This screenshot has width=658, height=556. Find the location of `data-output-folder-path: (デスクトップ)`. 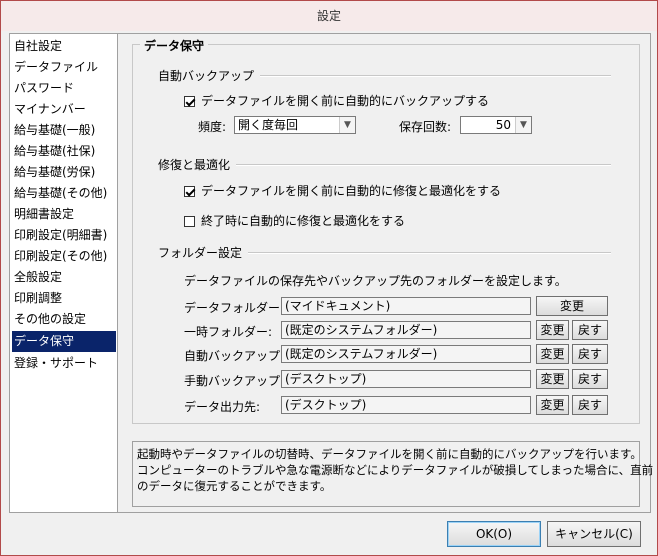

data-output-folder-path: (デスクトップ) is located at coordinates (406, 405).